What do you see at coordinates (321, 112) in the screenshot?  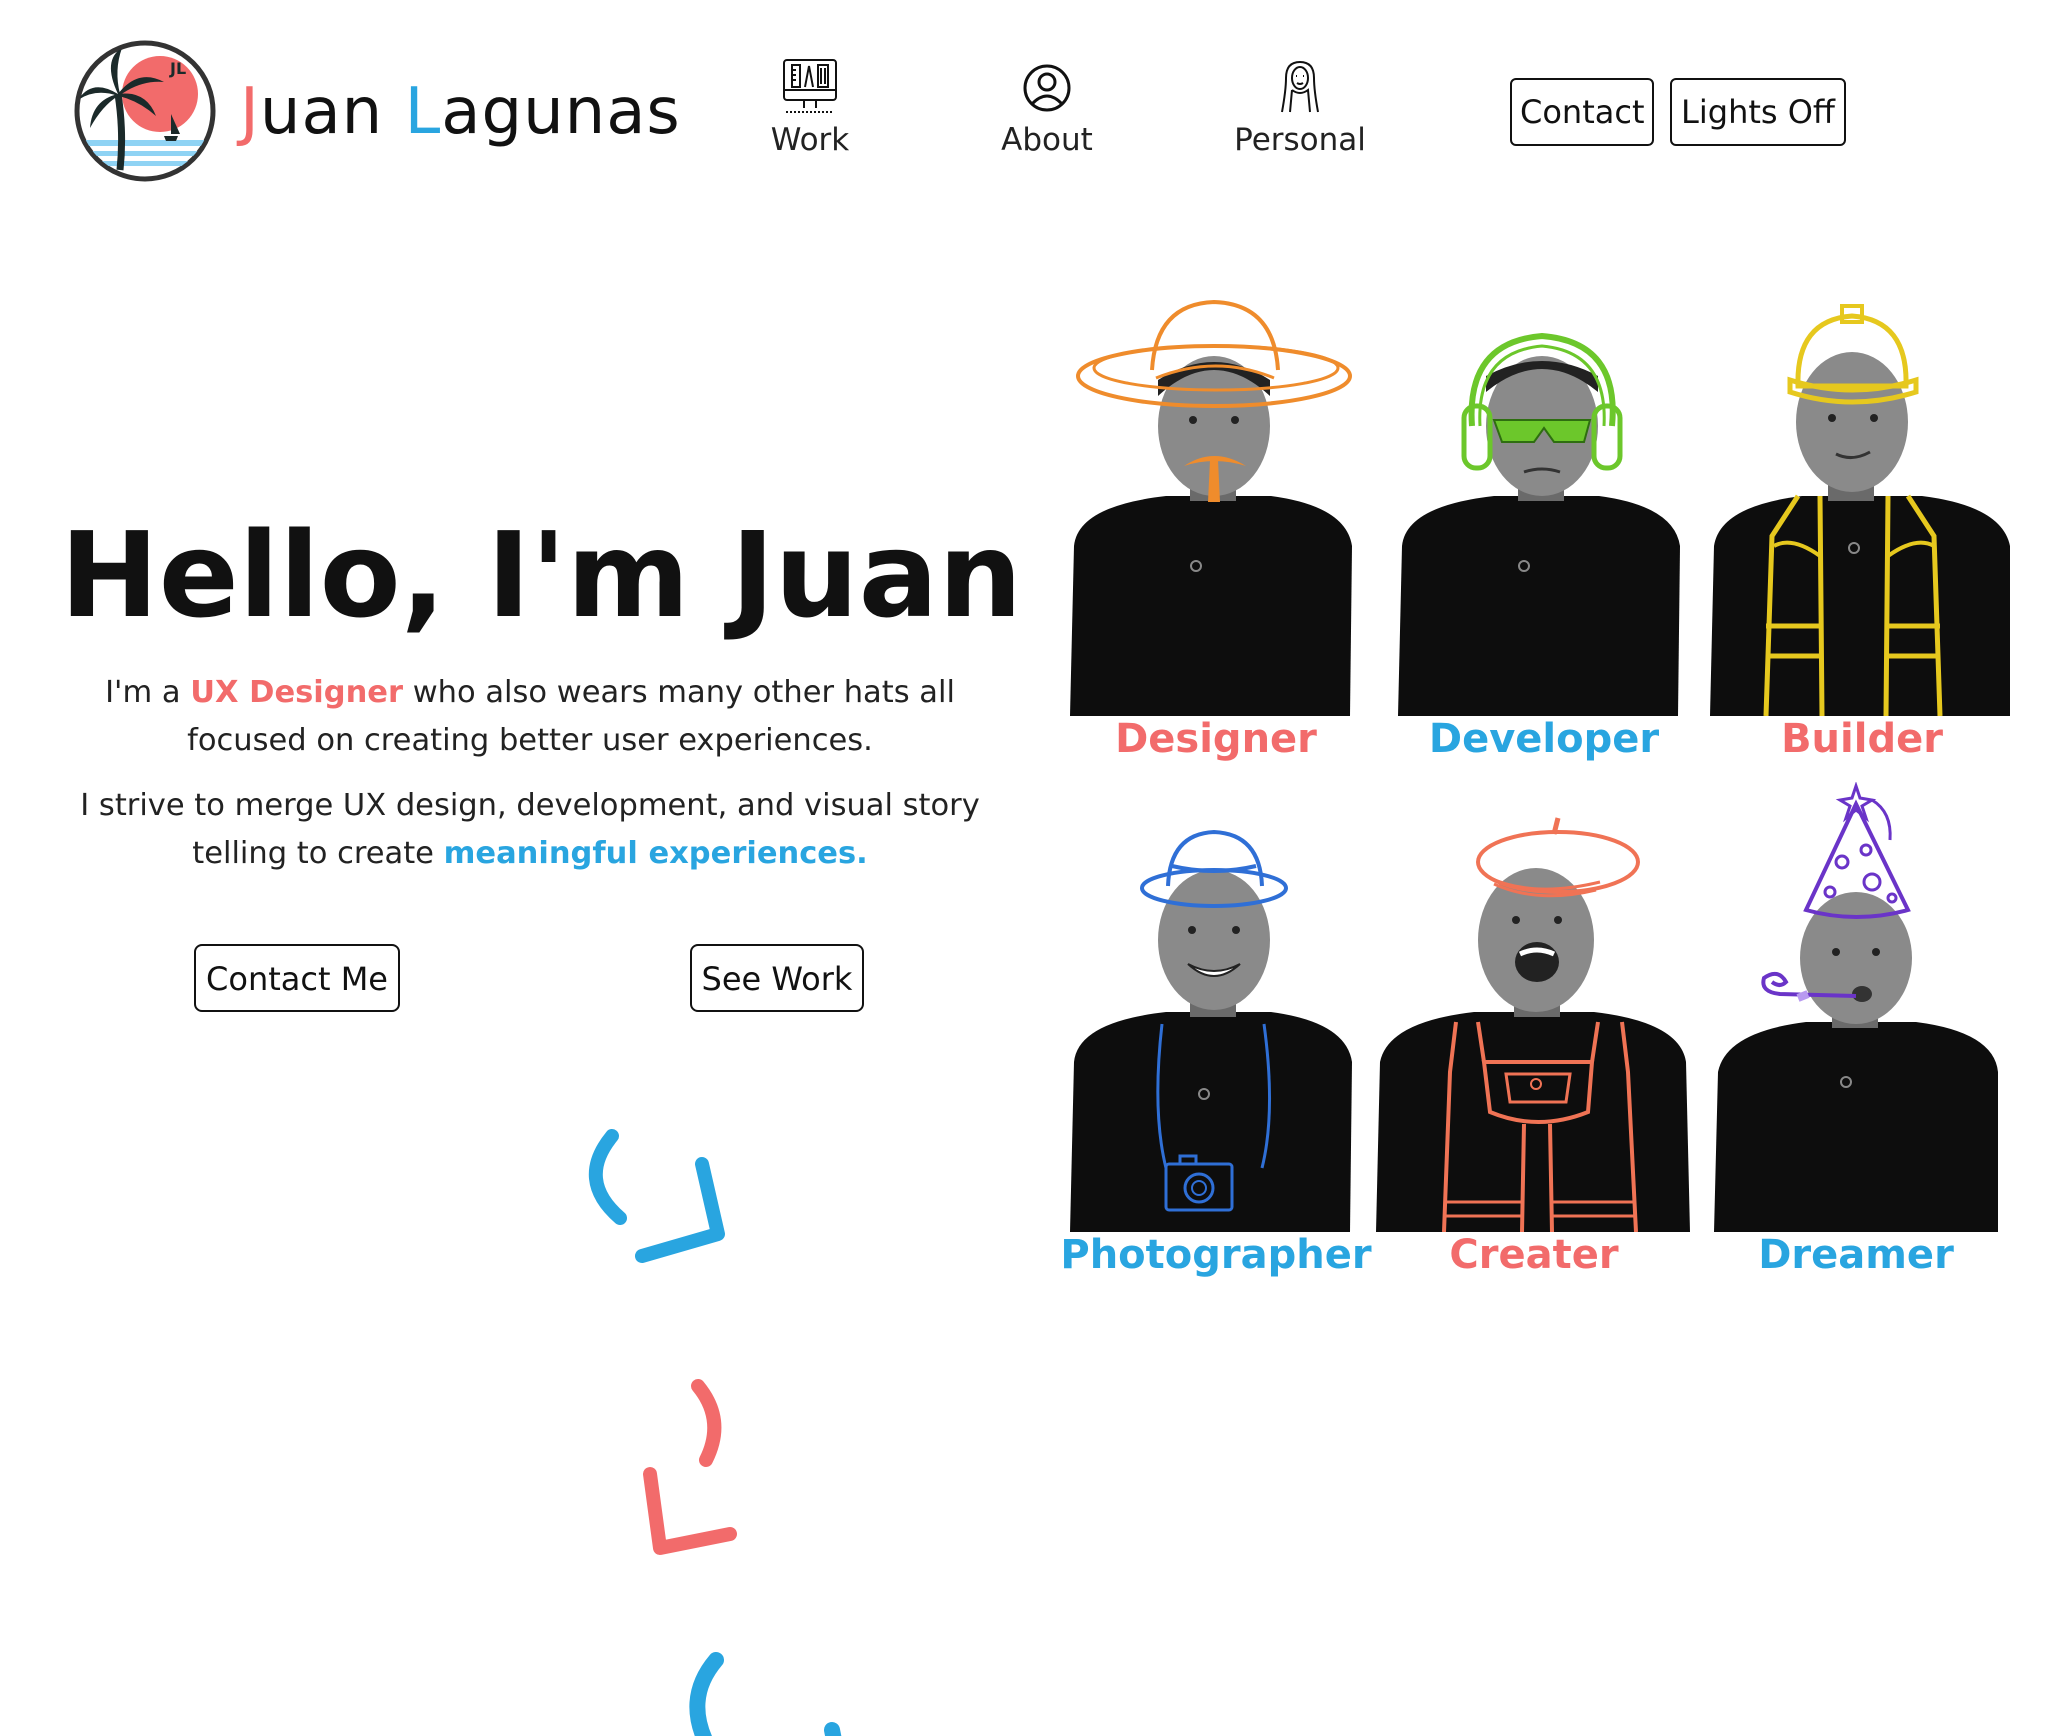 I see `brand-first-rest: uan` at bounding box center [321, 112].